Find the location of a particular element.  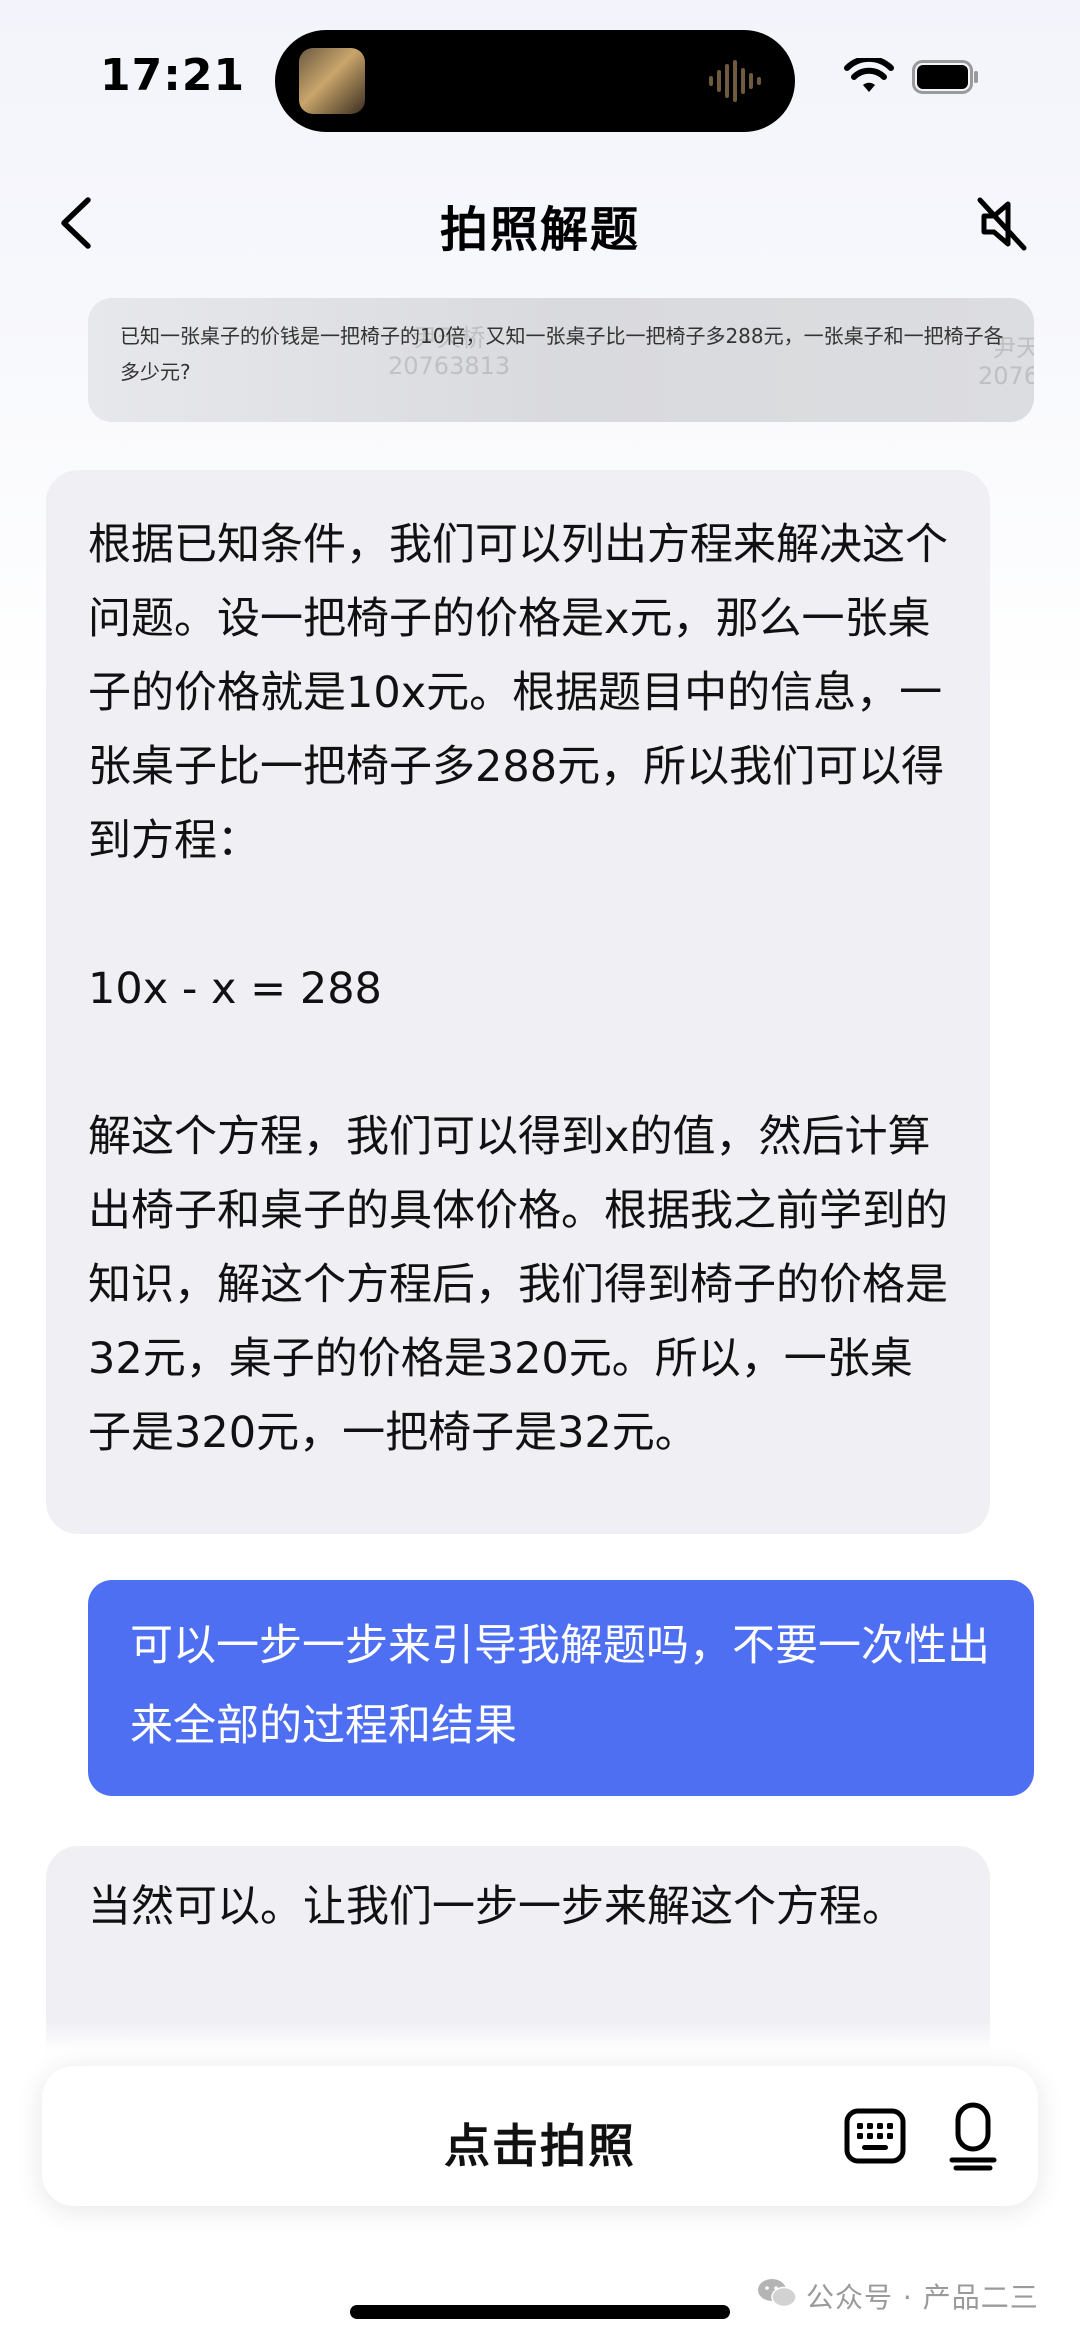

now-playing-artwork is located at coordinates (332, 81).